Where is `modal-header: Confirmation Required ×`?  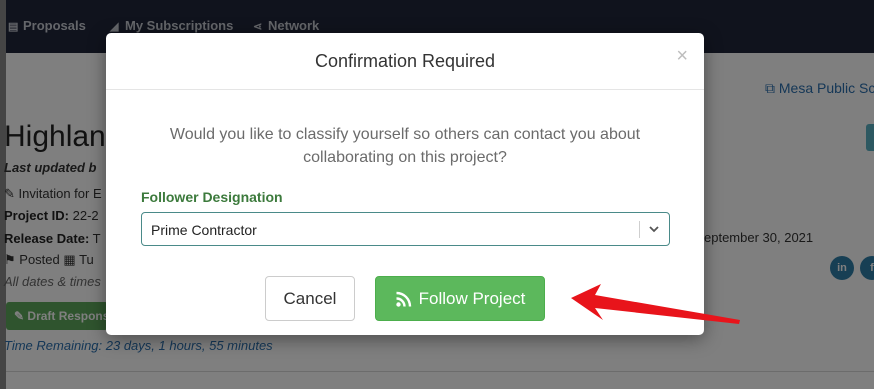
modal-header: Confirmation Required × is located at coordinates (405, 61).